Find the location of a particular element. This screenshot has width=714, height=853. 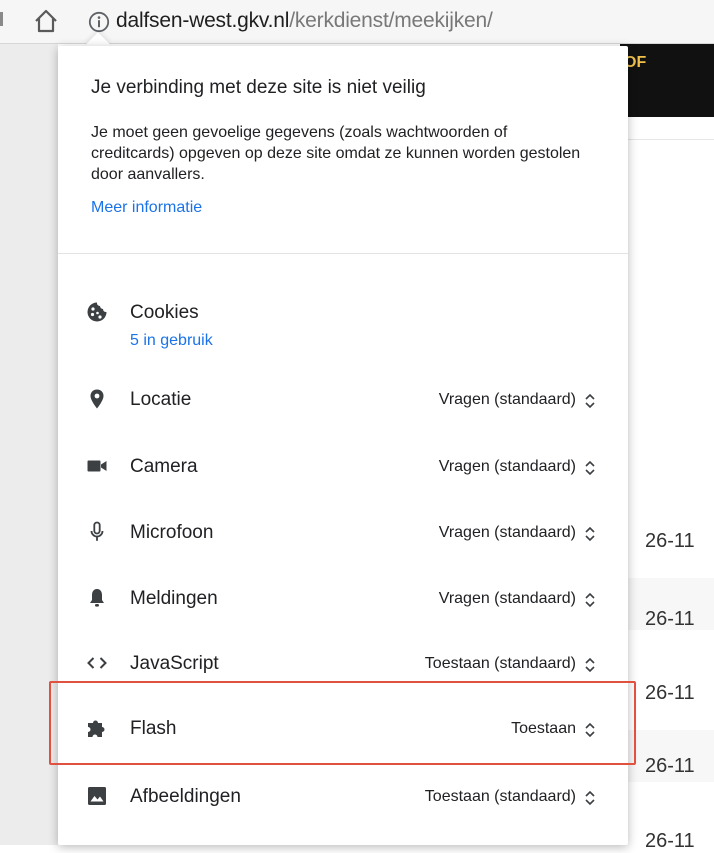

permission-row-images: Afbeeldingen Toestaan (standaard) is located at coordinates (343, 800).